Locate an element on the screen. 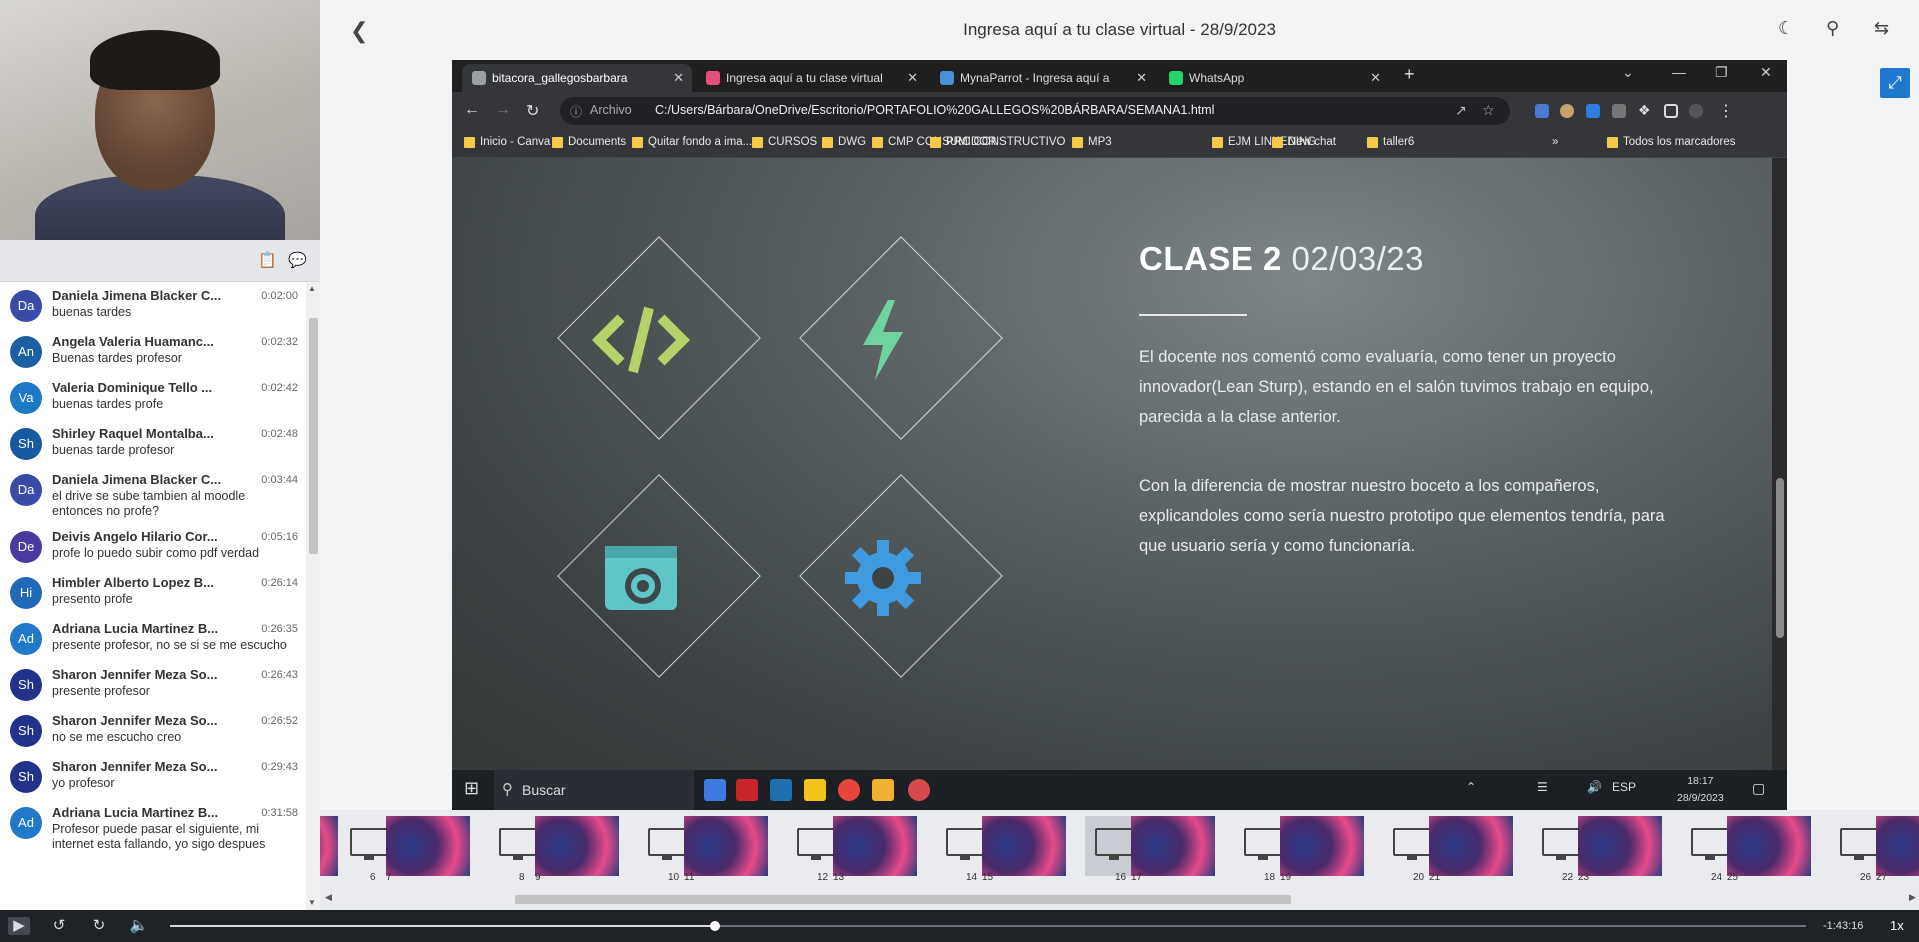 The image size is (1919, 942). search-icon: ⚲ is located at coordinates (1832, 28).